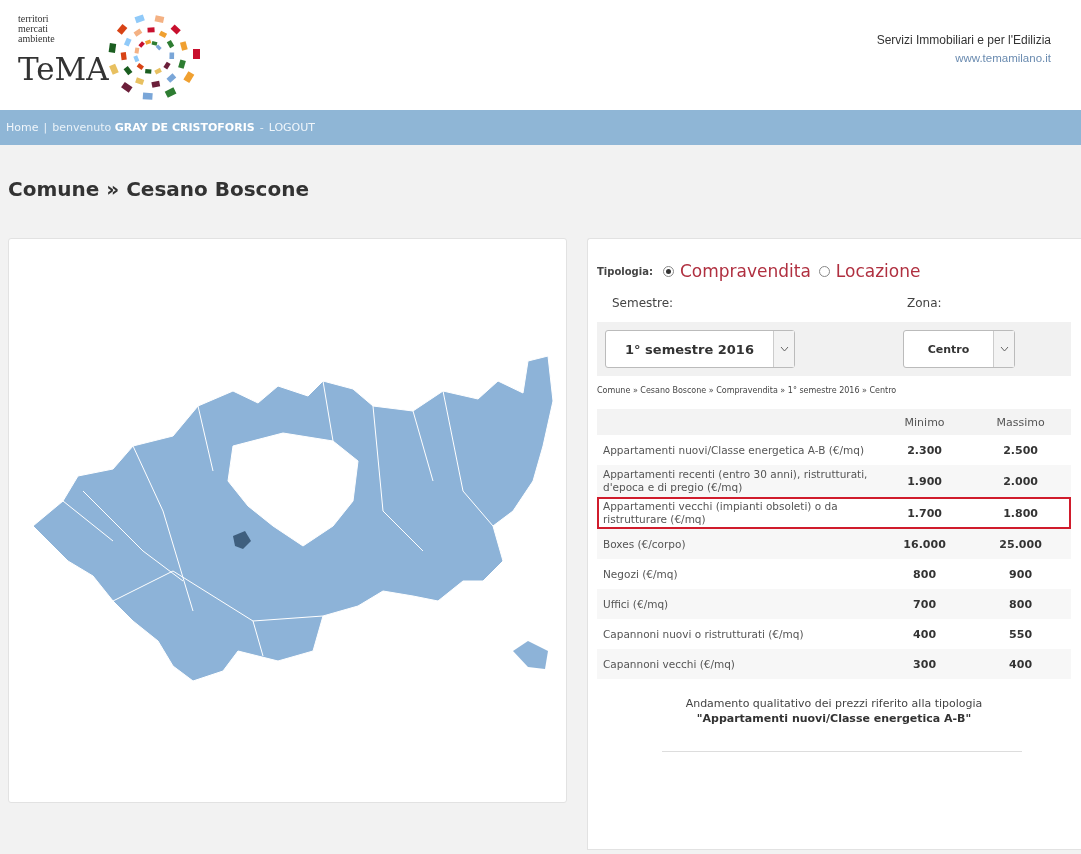 The height and width of the screenshot is (854, 1081). Describe the element at coordinates (738, 634) in the screenshot. I see `table-cell: Capannoni nuovi o ristrutturati (€/mq)` at that location.